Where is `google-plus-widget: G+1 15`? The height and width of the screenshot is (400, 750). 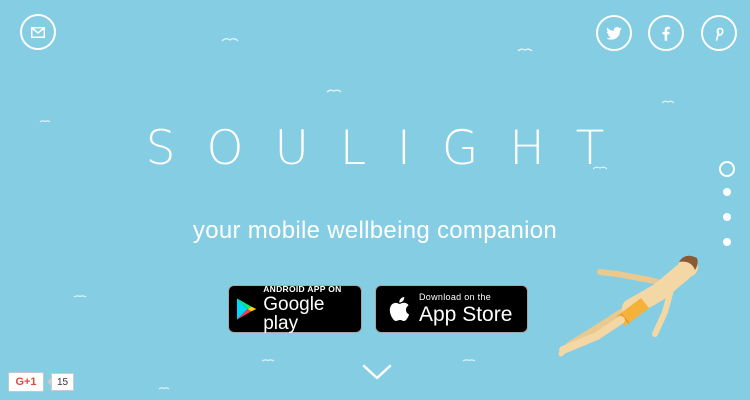
google-plus-widget: G+1 15 is located at coordinates (41, 382).